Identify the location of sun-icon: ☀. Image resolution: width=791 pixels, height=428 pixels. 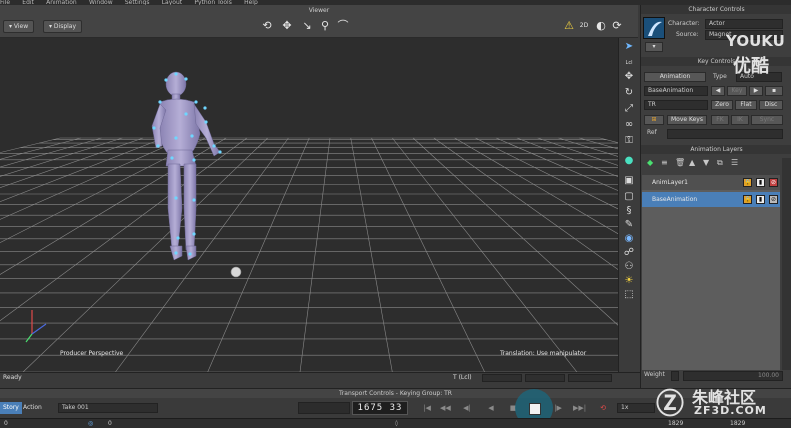
(629, 281).